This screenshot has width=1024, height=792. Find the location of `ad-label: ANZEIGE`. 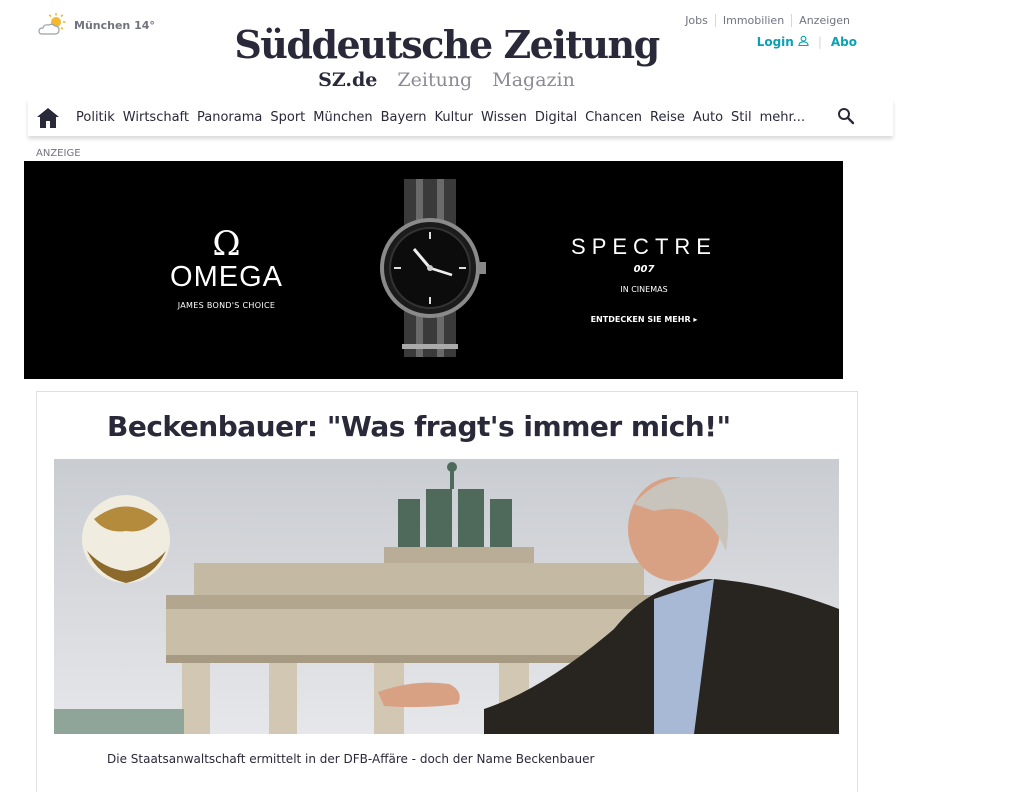

ad-label: ANZEIGE is located at coordinates (58, 153).